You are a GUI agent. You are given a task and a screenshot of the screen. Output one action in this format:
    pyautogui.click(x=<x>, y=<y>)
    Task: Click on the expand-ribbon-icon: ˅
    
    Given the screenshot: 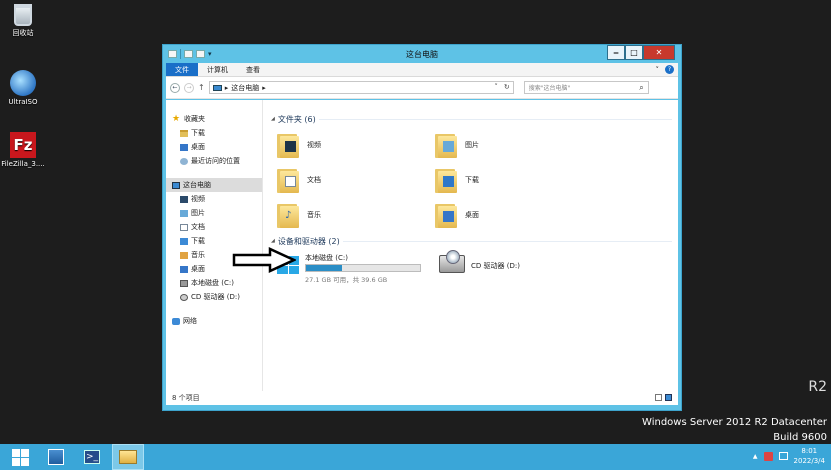 What is the action you would take?
    pyautogui.click(x=658, y=70)
    